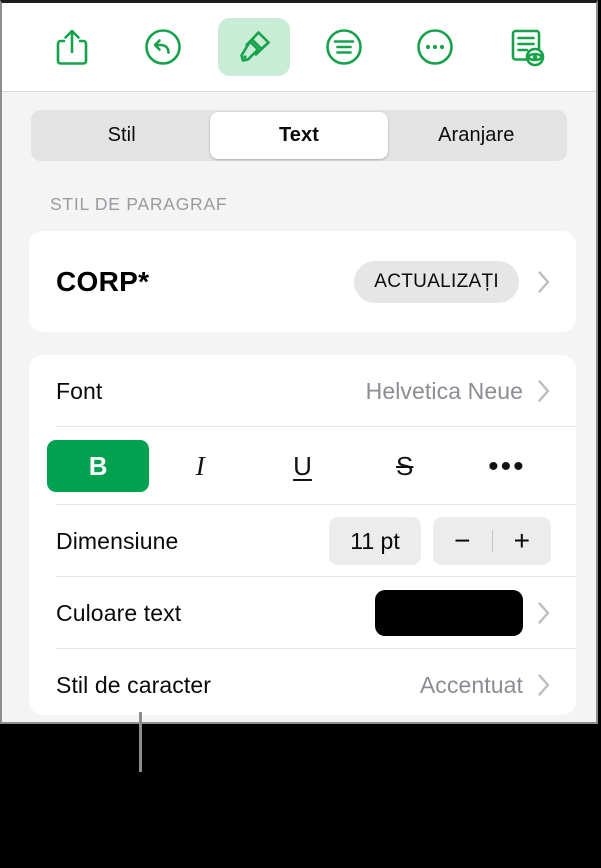 Image resolution: width=601 pixels, height=868 pixels. What do you see at coordinates (405, 466) in the screenshot?
I see `strikethrough-button: S` at bounding box center [405, 466].